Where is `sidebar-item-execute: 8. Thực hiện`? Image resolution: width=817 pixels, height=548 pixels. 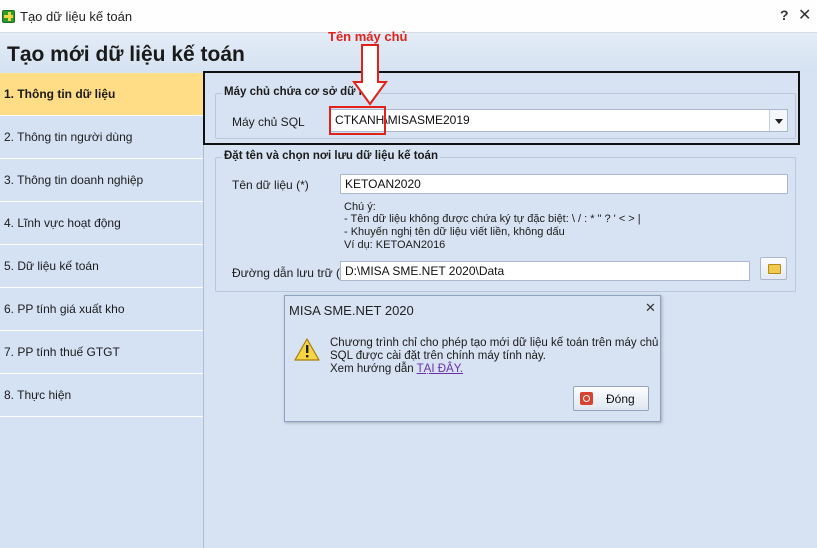 sidebar-item-execute: 8. Thực hiện is located at coordinates (101, 395).